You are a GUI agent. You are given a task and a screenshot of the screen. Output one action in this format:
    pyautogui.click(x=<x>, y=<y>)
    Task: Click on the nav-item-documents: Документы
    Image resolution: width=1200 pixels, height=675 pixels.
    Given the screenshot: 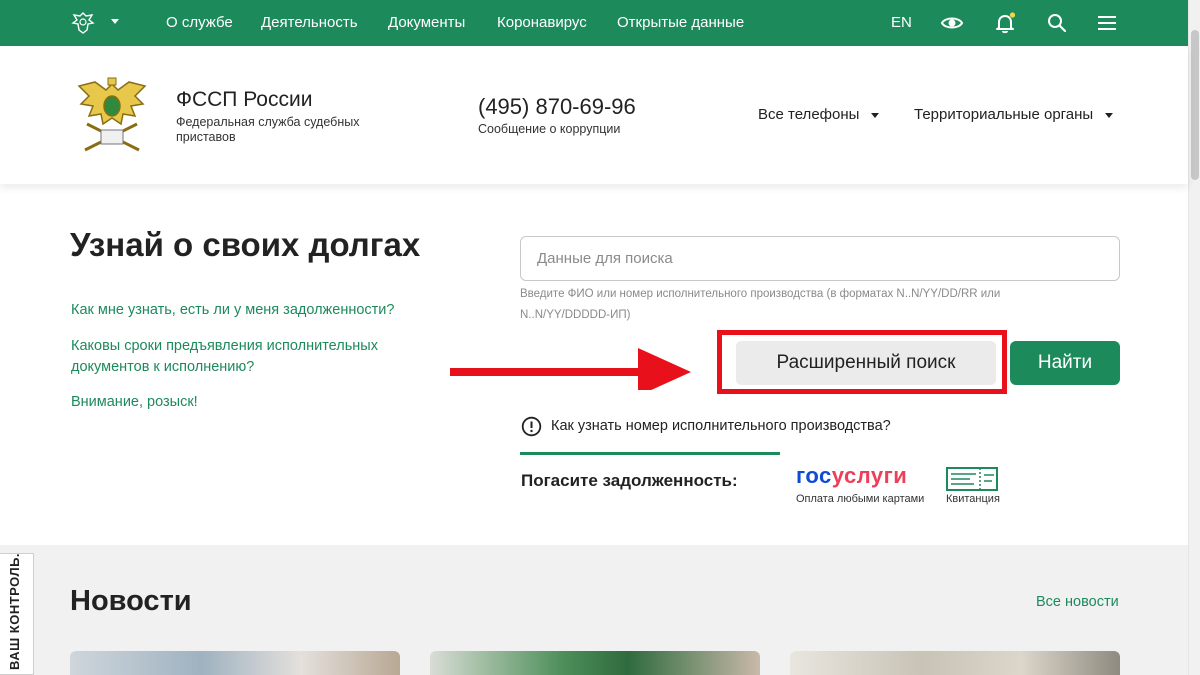 What is the action you would take?
    pyautogui.click(x=426, y=22)
    